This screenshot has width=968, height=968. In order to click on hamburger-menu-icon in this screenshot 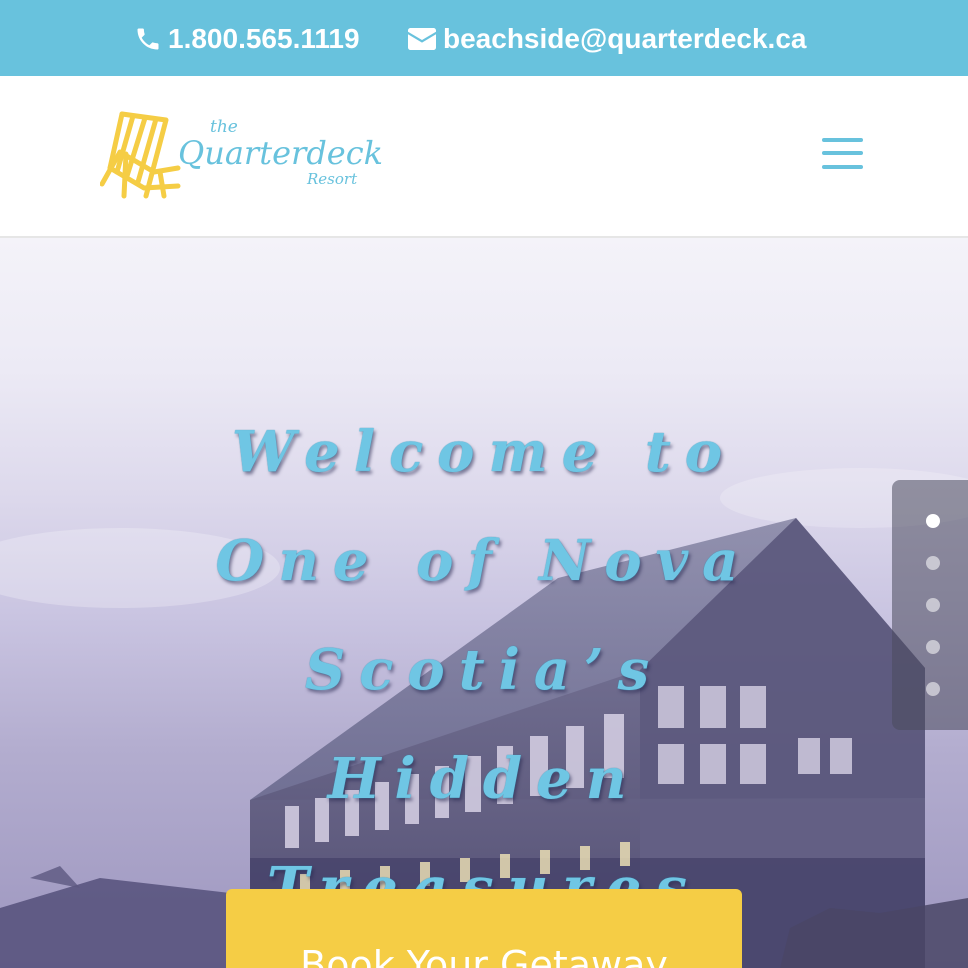, I will do `click(843, 154)`.